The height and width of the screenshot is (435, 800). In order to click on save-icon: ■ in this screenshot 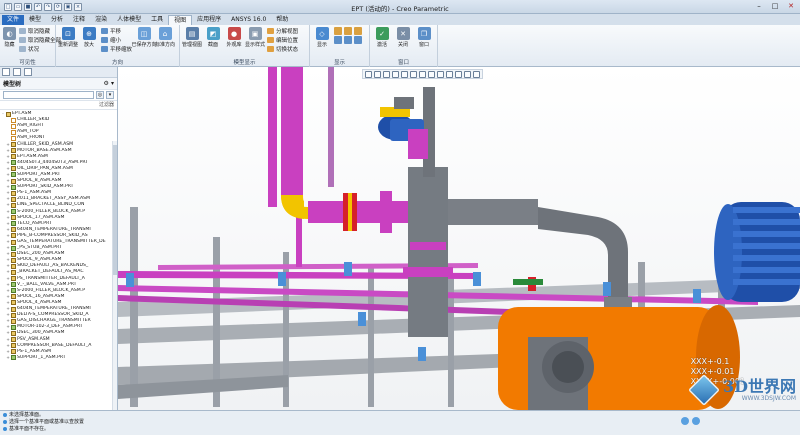, I will do `click(28, 6)`.